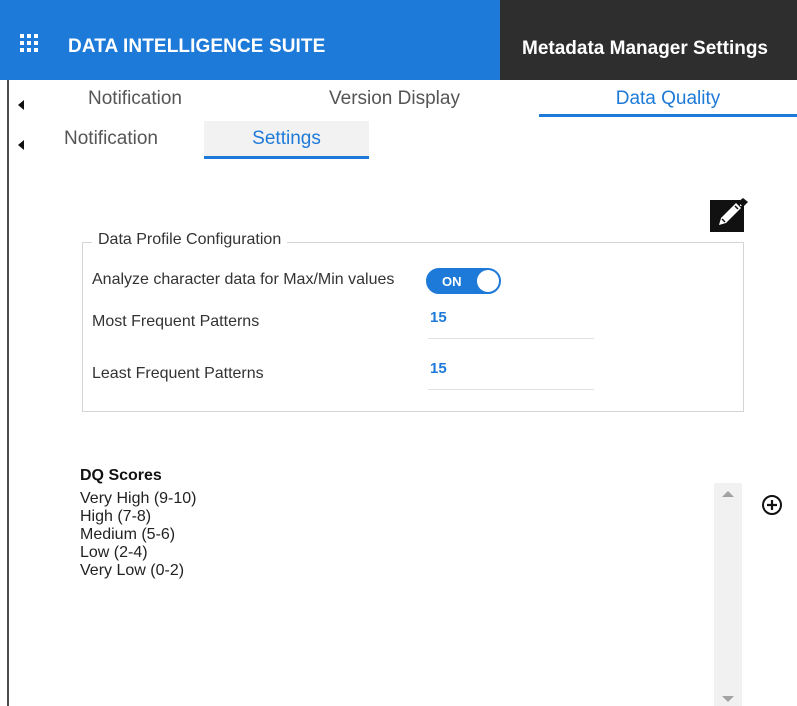 This screenshot has height=706, width=797. I want to click on context-area: Metadata Manager Settings, so click(648, 40).